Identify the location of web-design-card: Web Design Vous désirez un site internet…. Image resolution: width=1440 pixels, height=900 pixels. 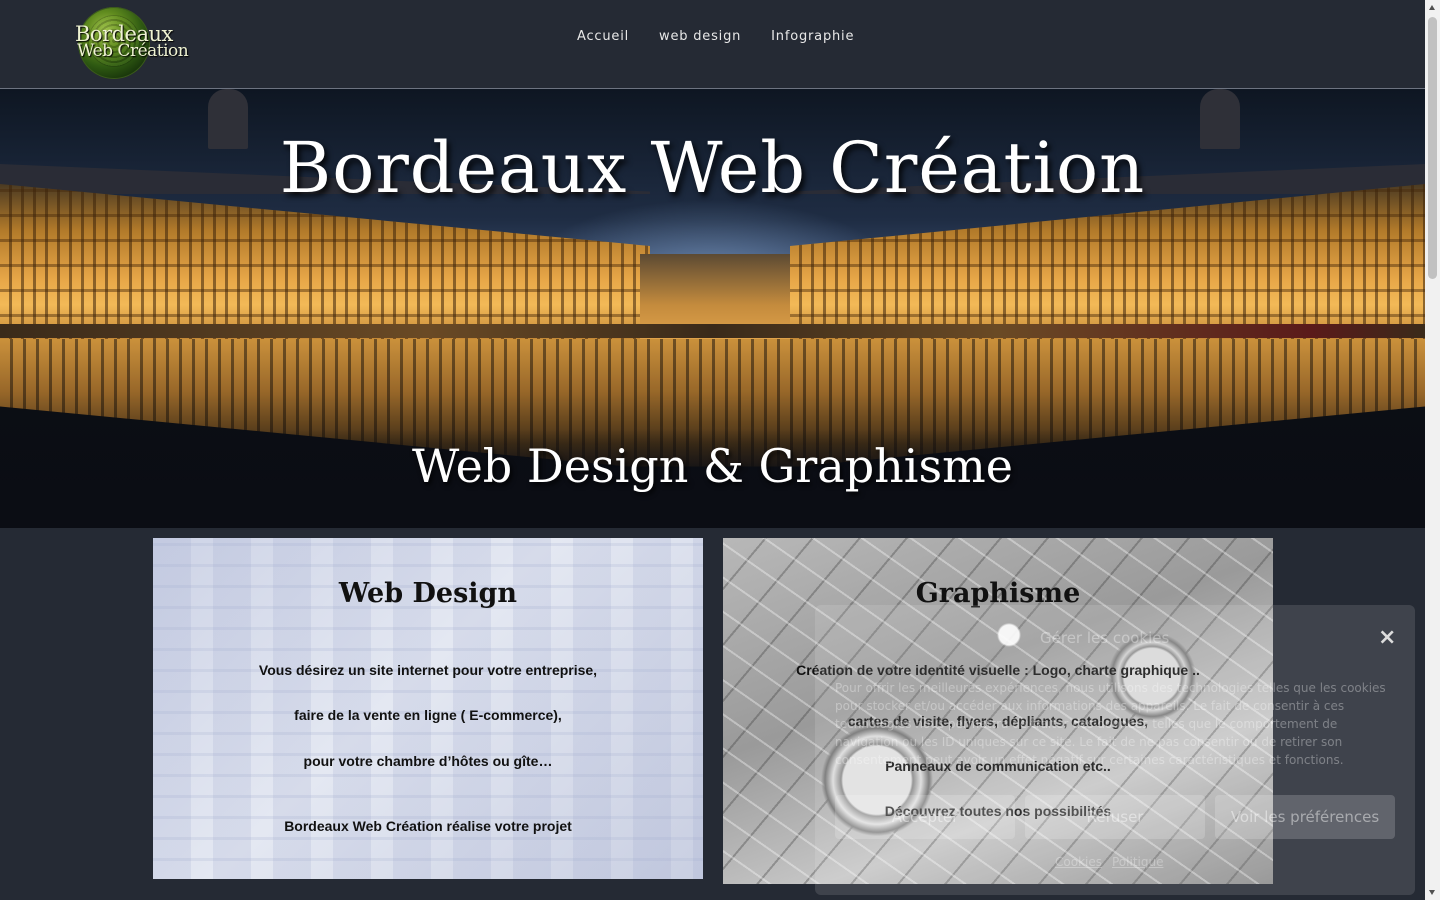
(428, 708).